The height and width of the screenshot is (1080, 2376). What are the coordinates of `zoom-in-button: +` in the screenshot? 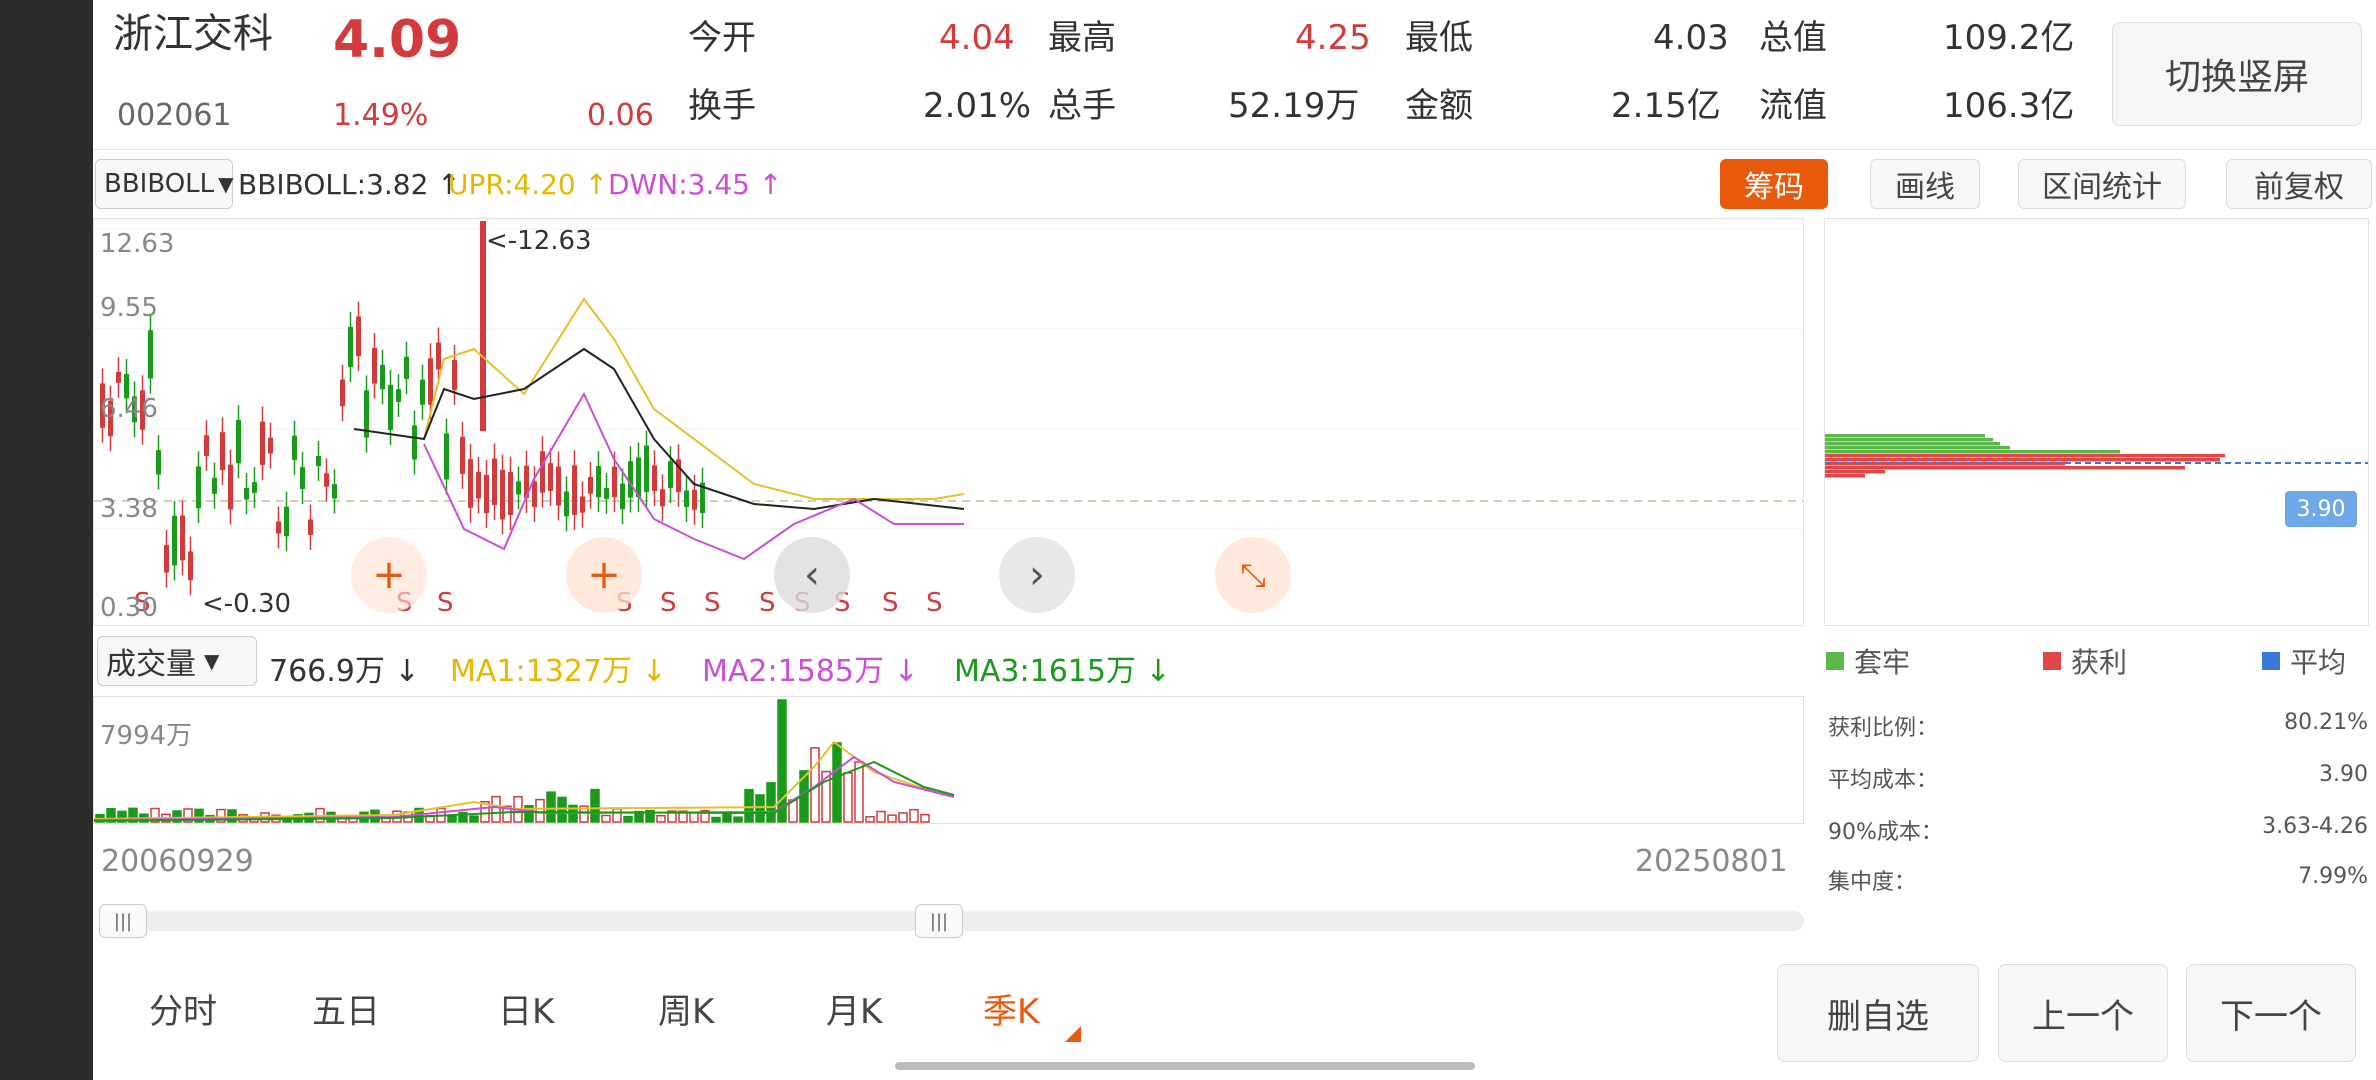 It's located at (604, 575).